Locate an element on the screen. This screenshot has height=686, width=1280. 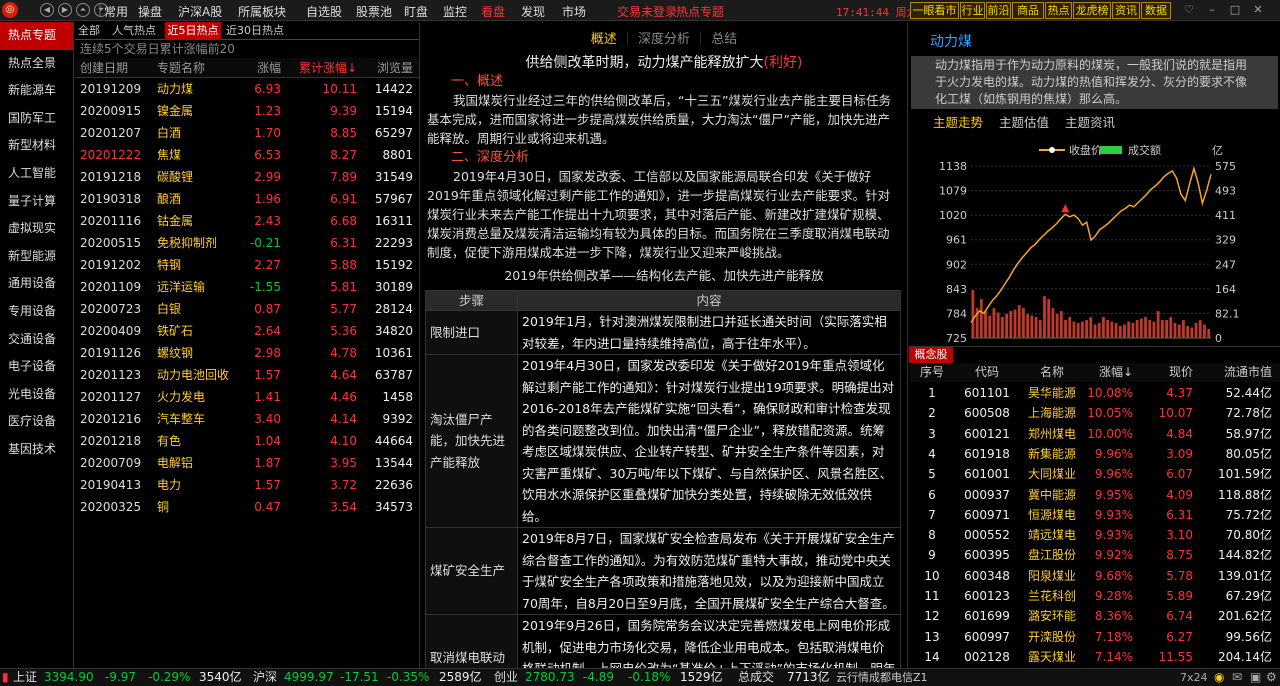
quick-btn-1: 行业 is located at coordinates (972, 10).